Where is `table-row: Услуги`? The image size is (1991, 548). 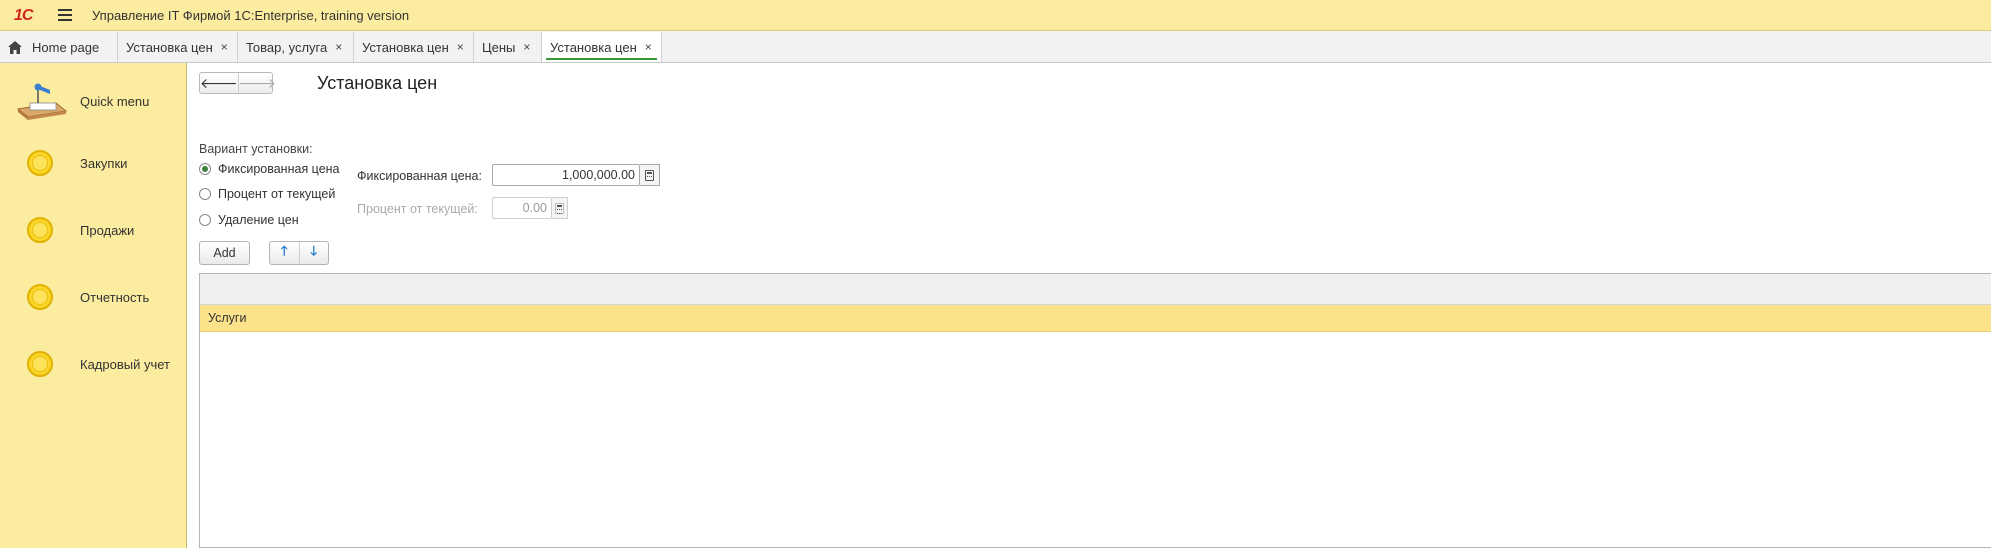
table-row: Услуги is located at coordinates (1095, 318).